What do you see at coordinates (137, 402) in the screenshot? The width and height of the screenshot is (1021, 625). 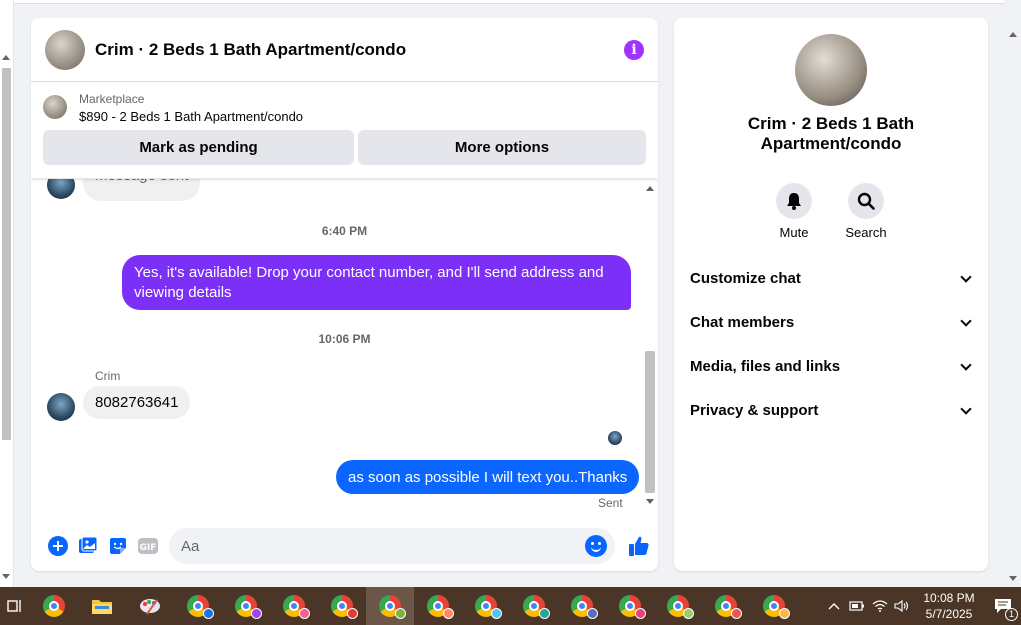 I see `message-bubble-in: 8082763641` at bounding box center [137, 402].